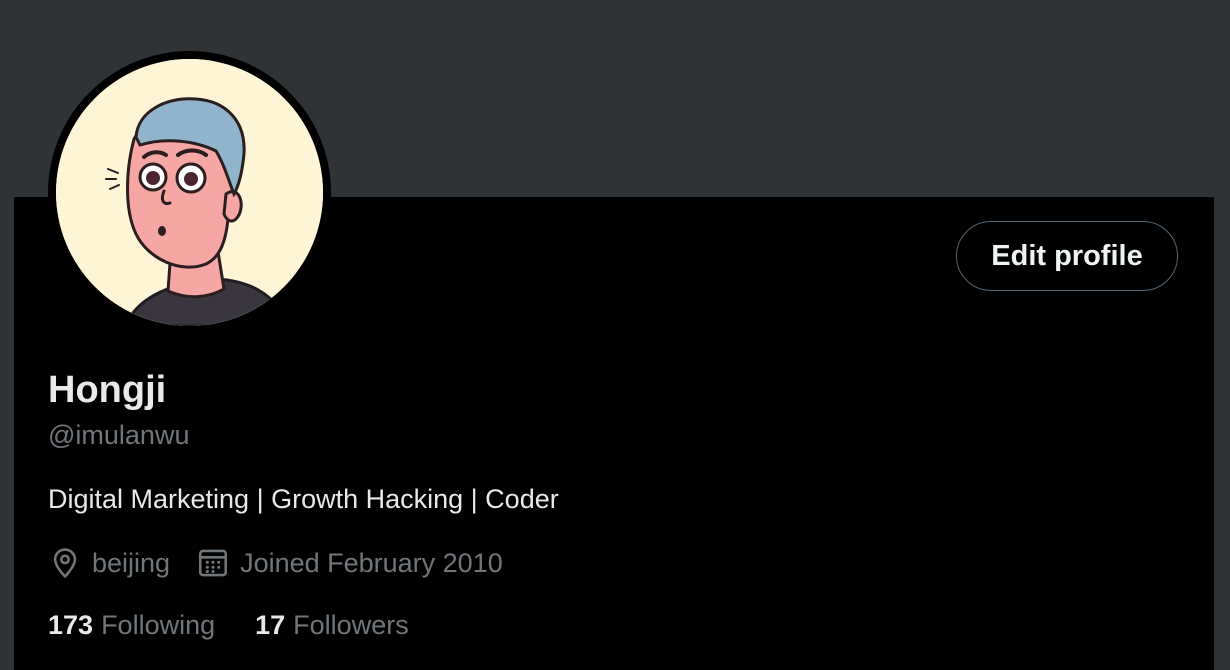  I want to click on profile-location-text: beijing, so click(131, 562).